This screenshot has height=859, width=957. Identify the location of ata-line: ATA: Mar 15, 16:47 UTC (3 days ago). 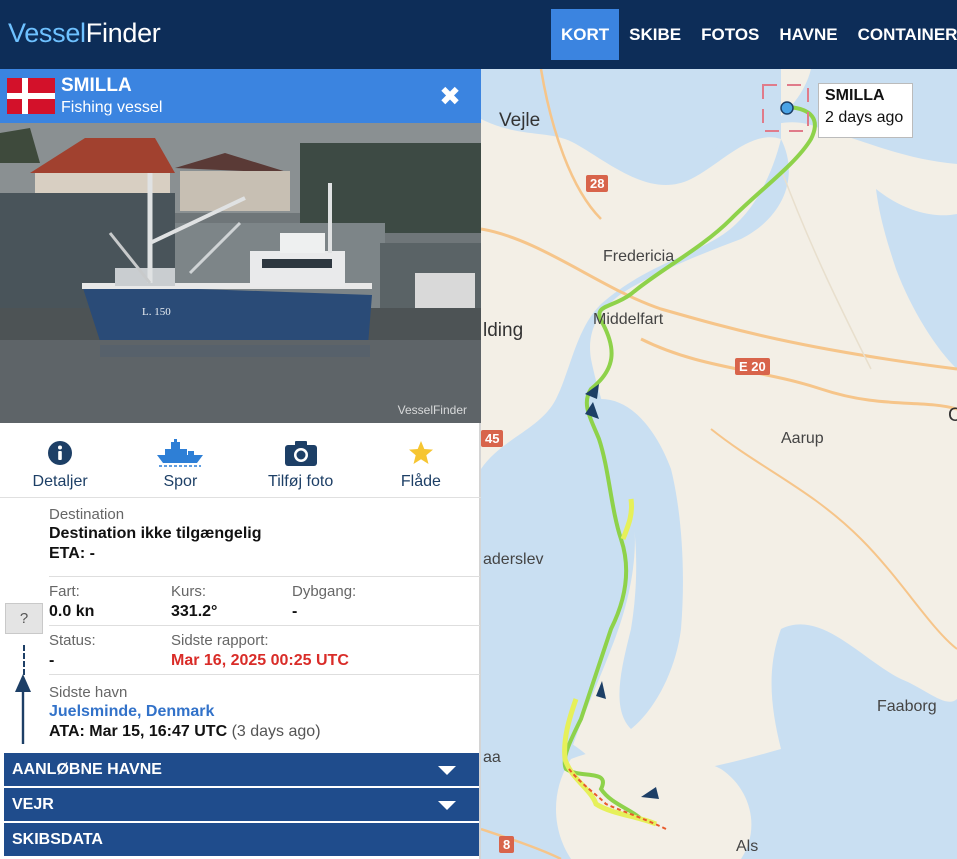
(264, 732).